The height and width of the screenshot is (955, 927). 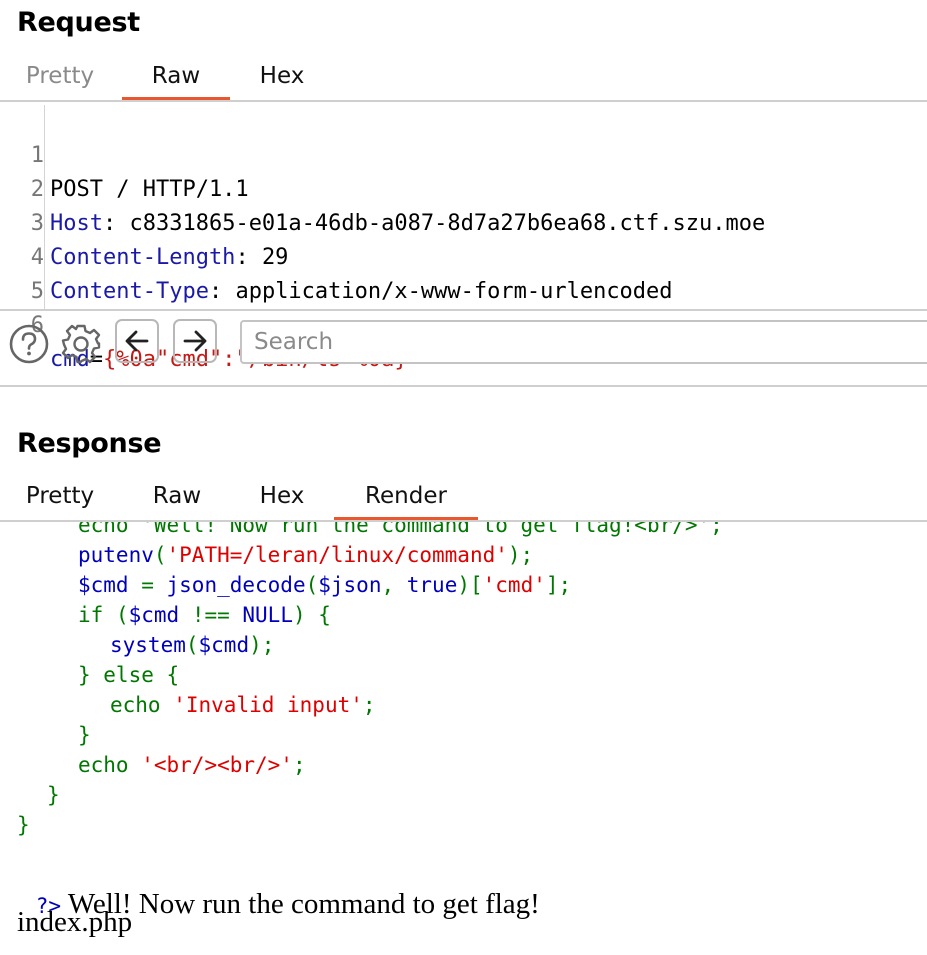 What do you see at coordinates (463, 272) in the screenshot?
I see `request-line: 5` at bounding box center [463, 272].